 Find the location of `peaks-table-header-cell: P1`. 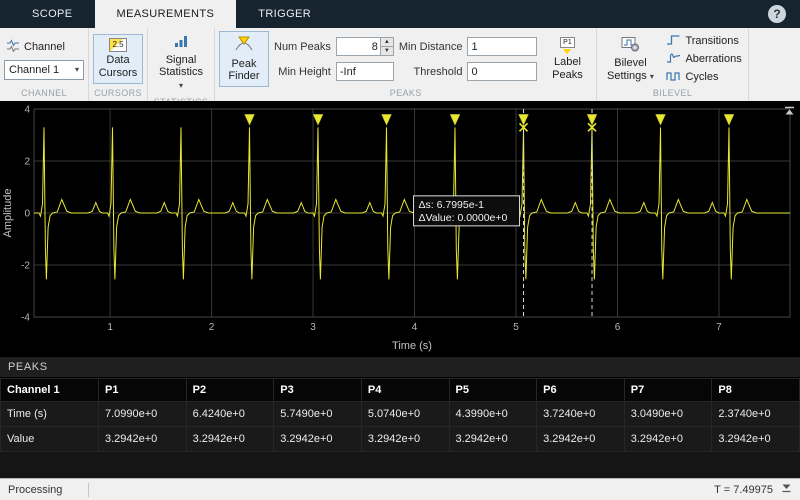

peaks-table-header-cell: P1 is located at coordinates (142, 390).